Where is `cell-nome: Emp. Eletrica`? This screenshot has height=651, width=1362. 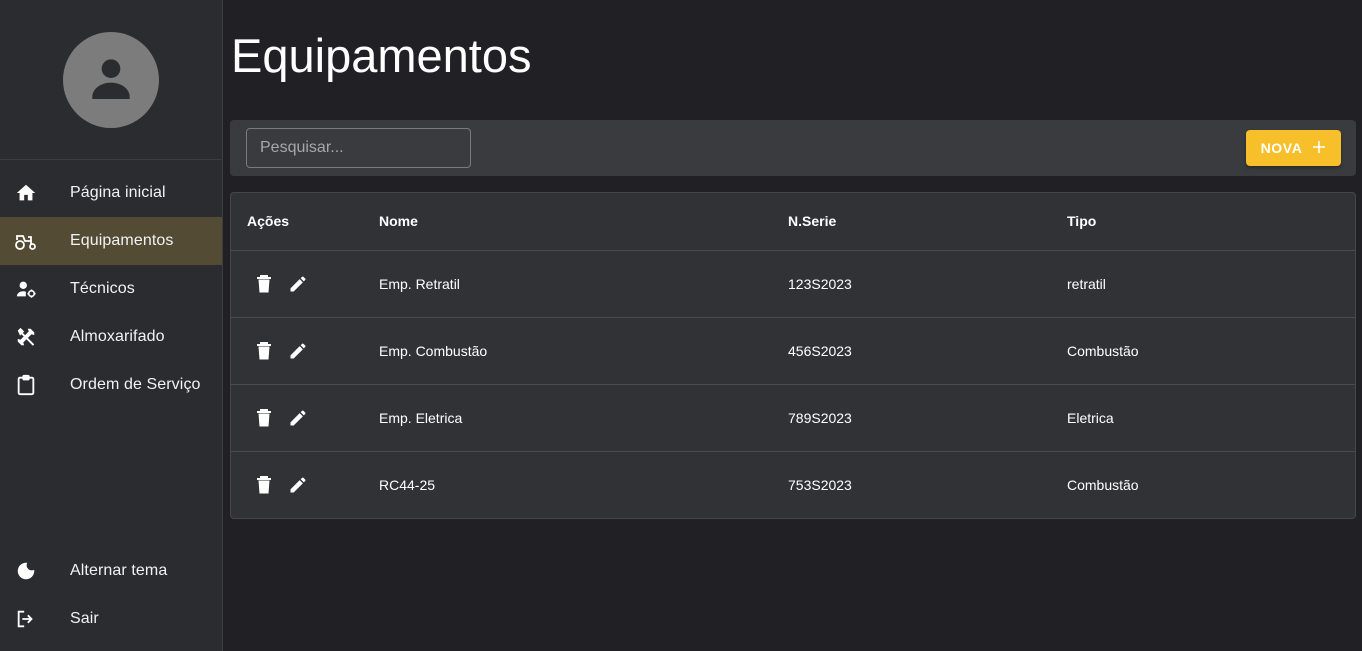 cell-nome: Emp. Eletrica is located at coordinates (583, 418).